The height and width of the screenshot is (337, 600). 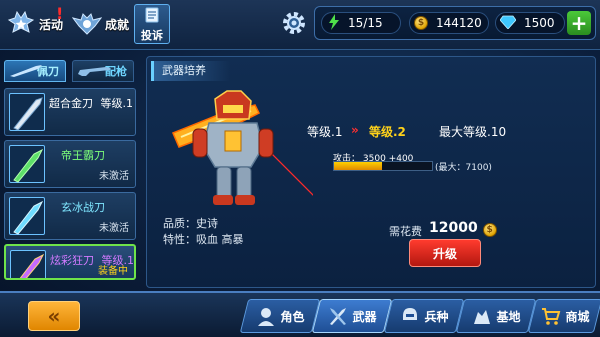 I want to click on max-level: 最大等级.10, so click(x=473, y=132).